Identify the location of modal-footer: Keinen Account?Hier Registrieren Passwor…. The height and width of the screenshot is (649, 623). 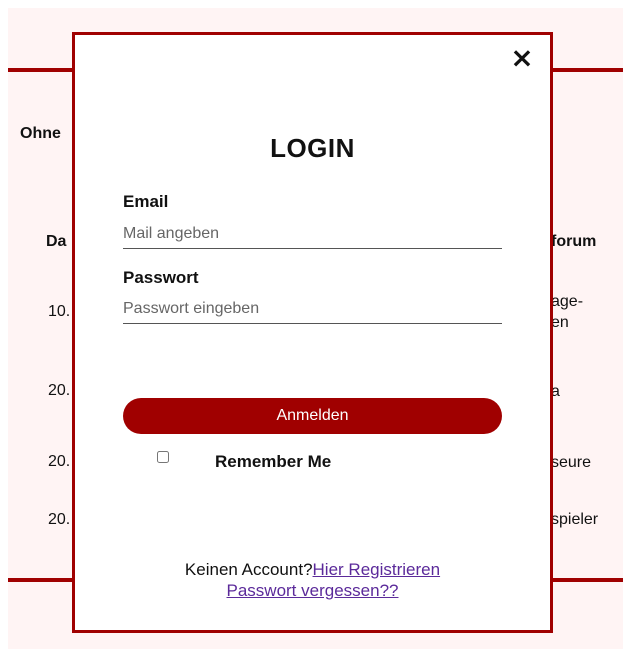
(312, 580).